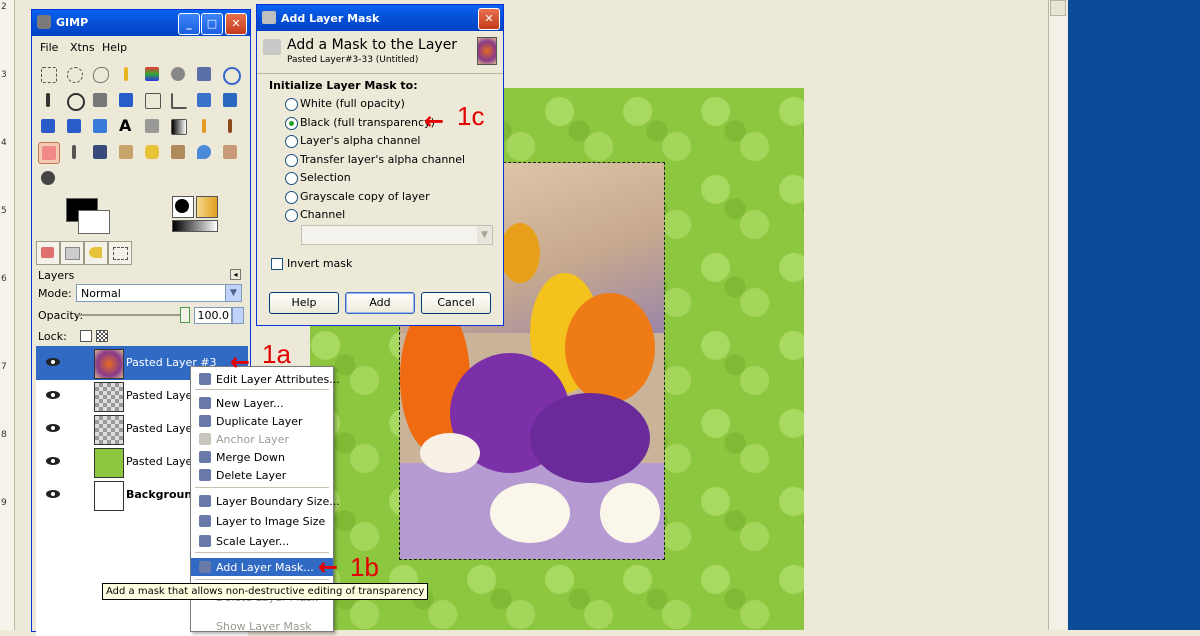 The image size is (1200, 636). Describe the element at coordinates (230, 152) in the screenshot. I see `smudge-tool-icon` at that location.